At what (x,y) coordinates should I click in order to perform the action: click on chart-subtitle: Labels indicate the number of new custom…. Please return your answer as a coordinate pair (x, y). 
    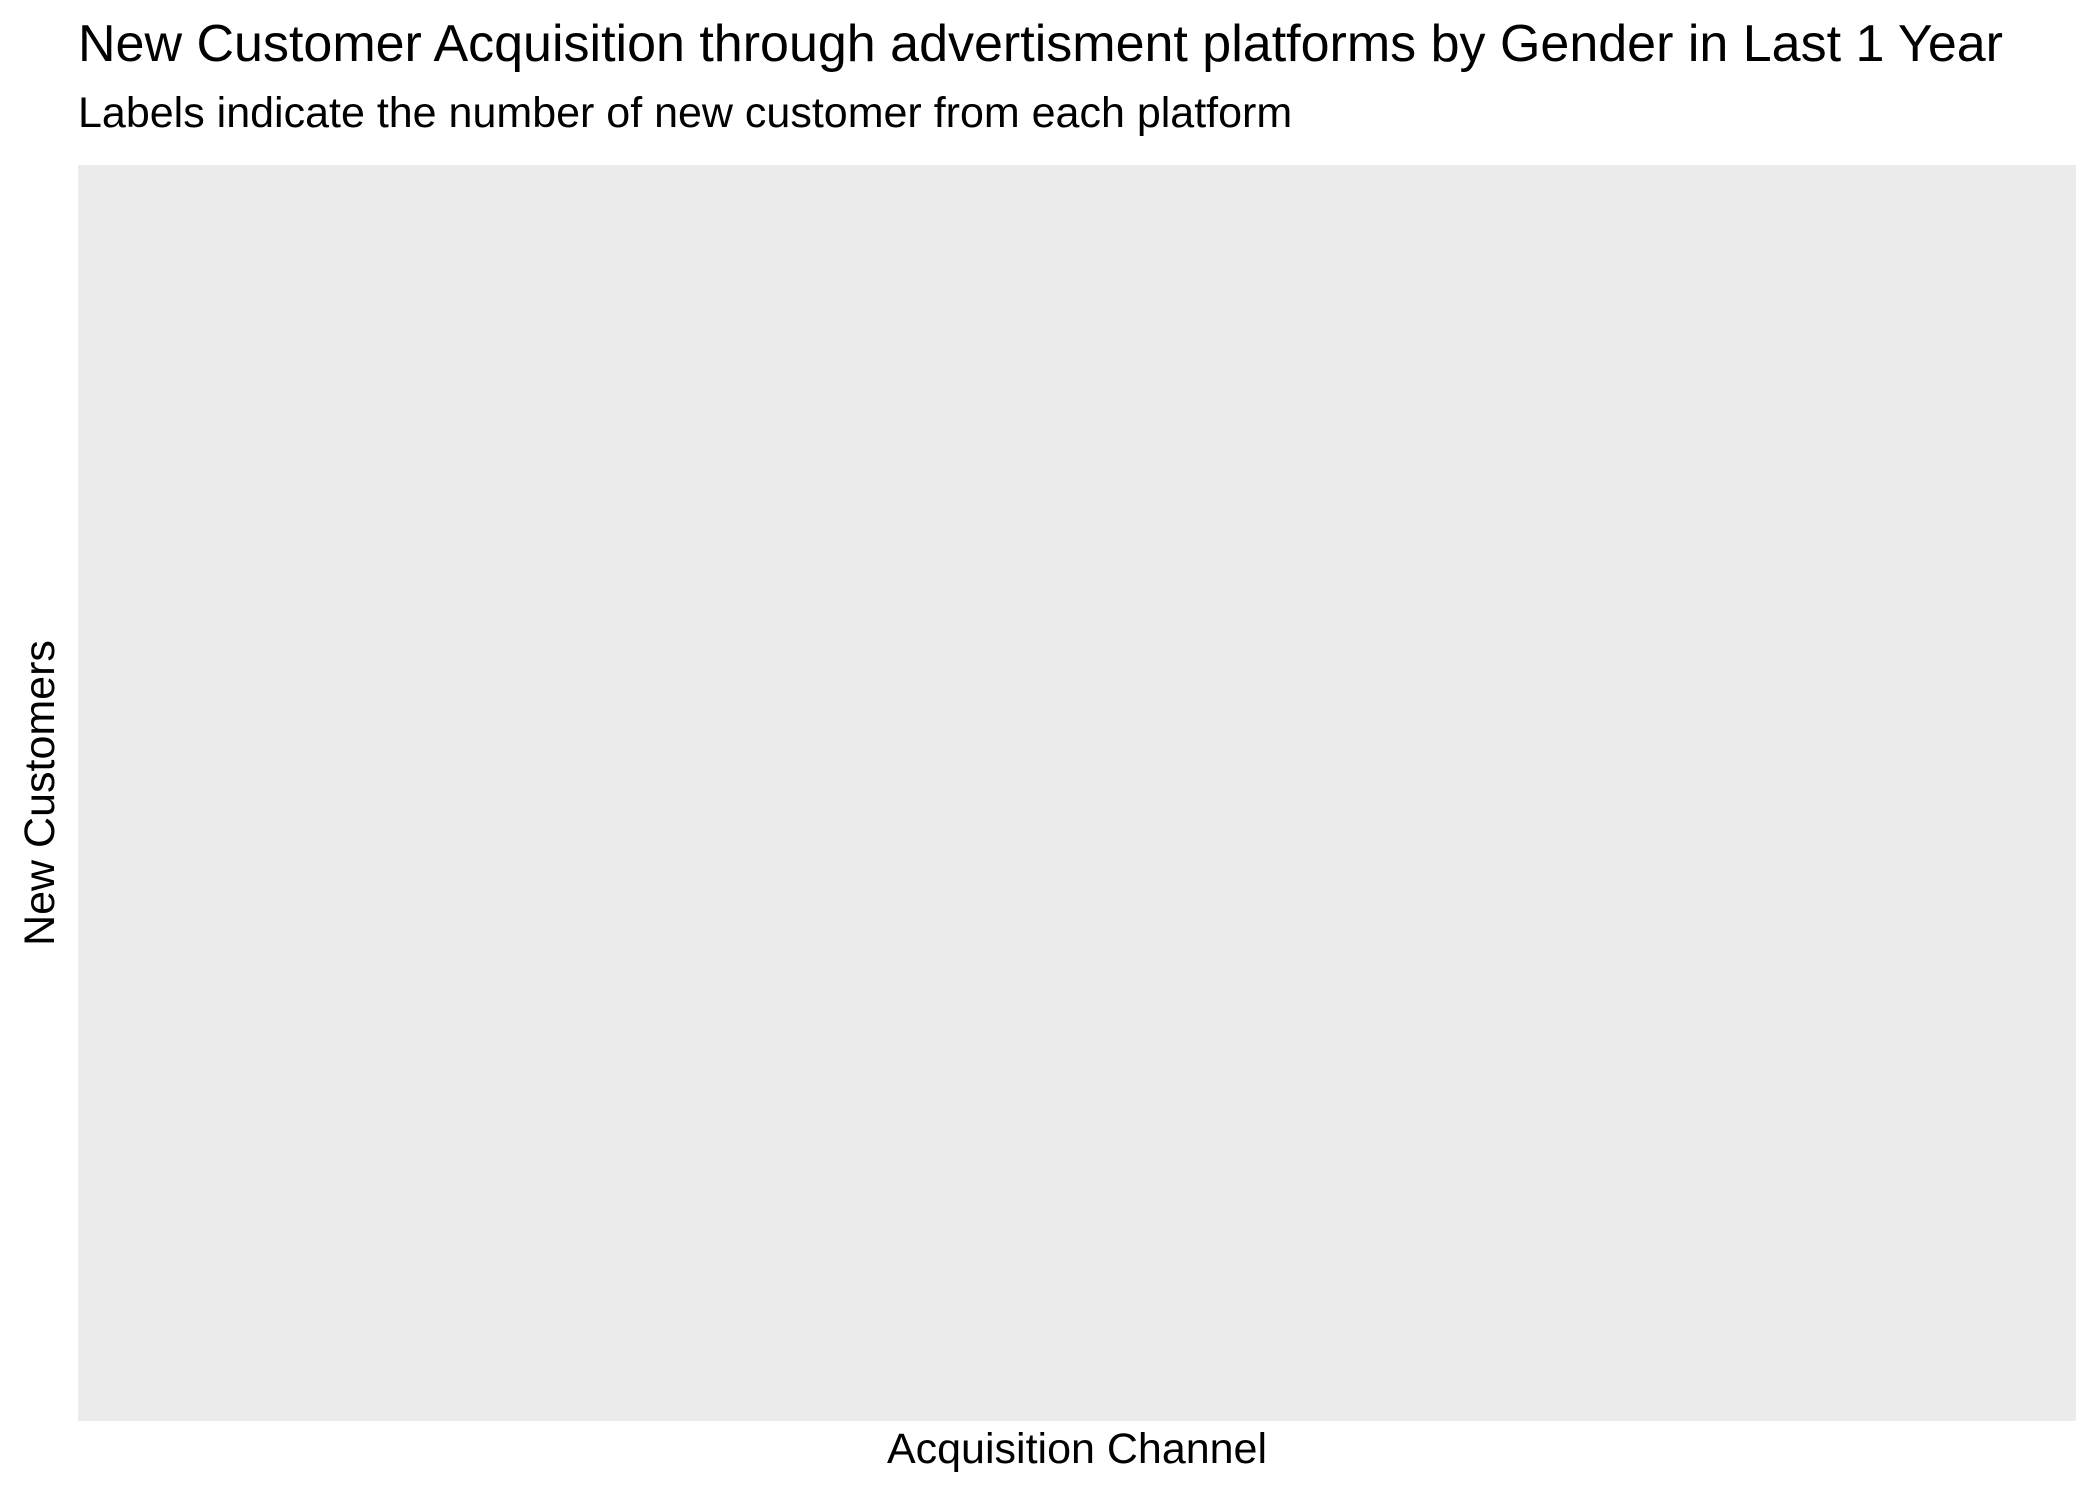
    Looking at the image, I should click on (685, 113).